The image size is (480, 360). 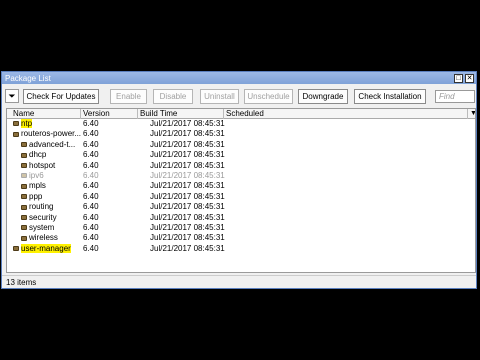 I want to click on table-row: routing 6.40 Jul/21/2017 08:45:31, so click(x=241, y=207).